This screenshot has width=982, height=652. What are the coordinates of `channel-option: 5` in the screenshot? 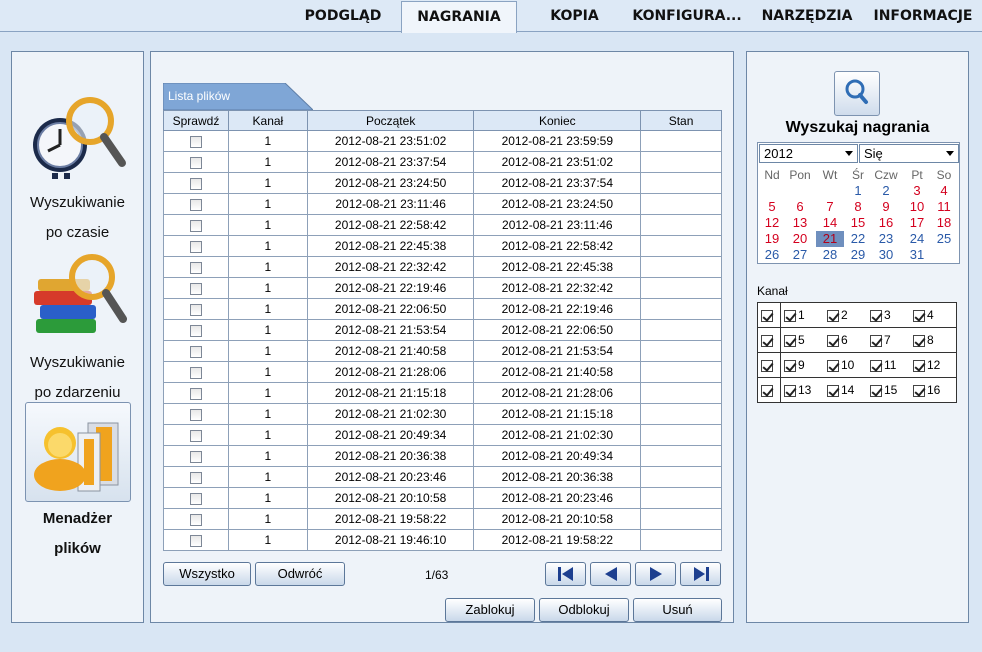 It's located at (805, 340).